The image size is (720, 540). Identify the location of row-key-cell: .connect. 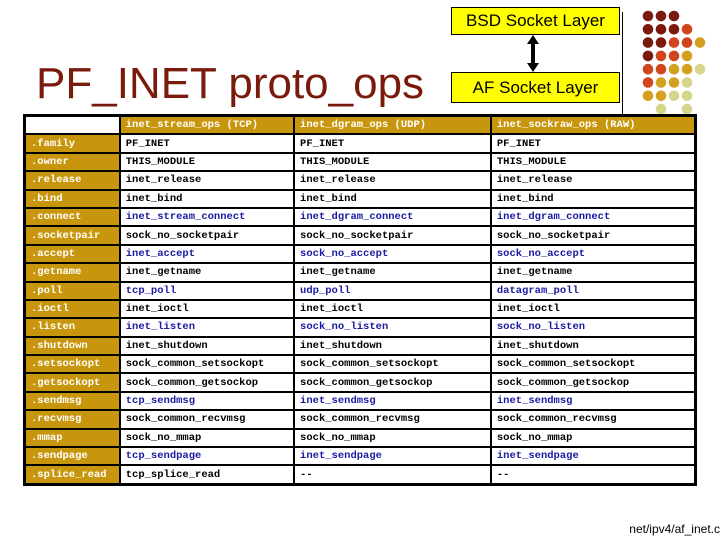
(72, 217).